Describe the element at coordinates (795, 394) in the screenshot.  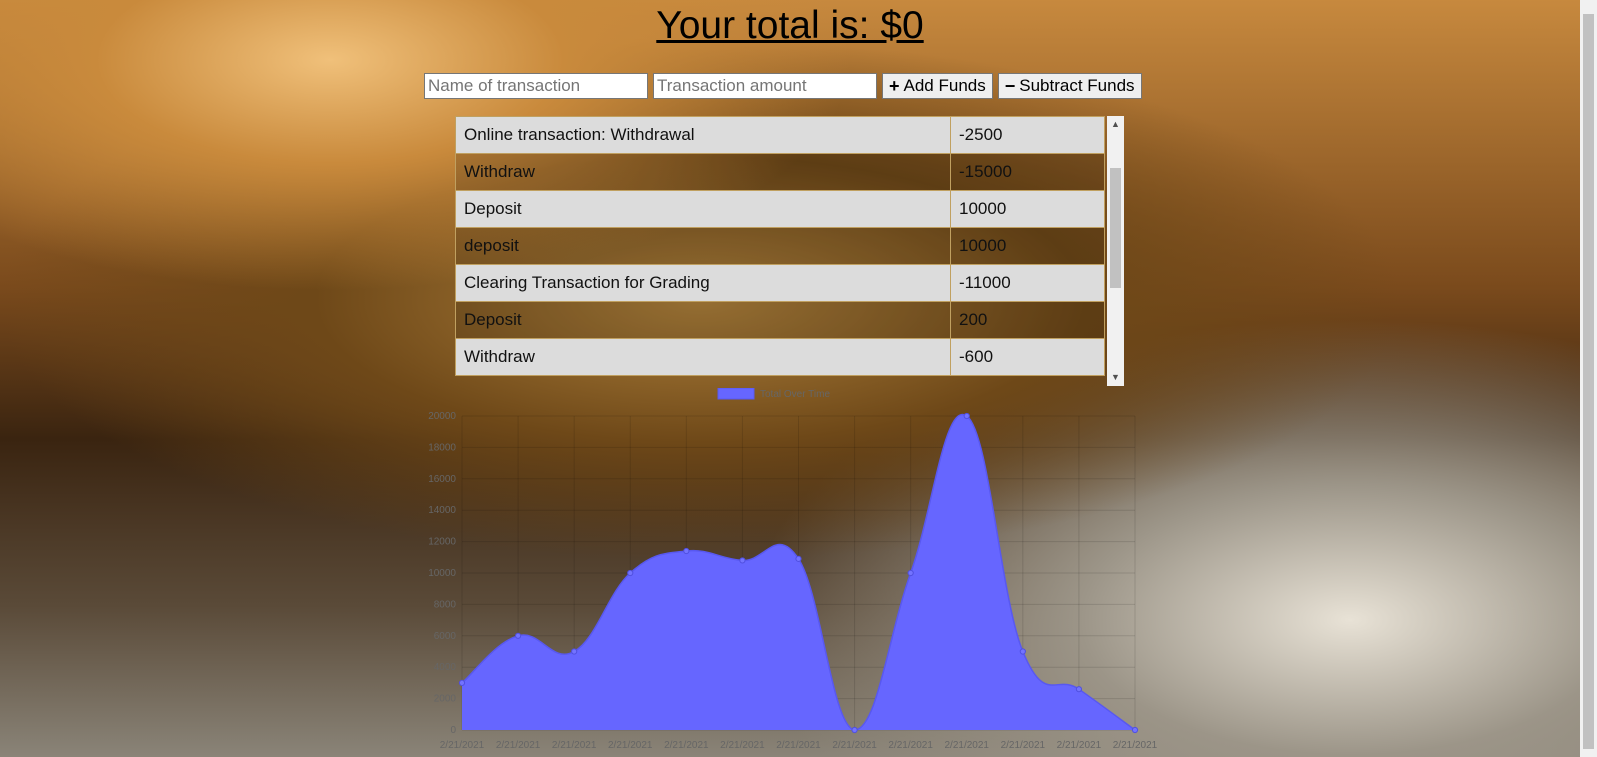
I see `legend-label: Total Over Time` at that location.